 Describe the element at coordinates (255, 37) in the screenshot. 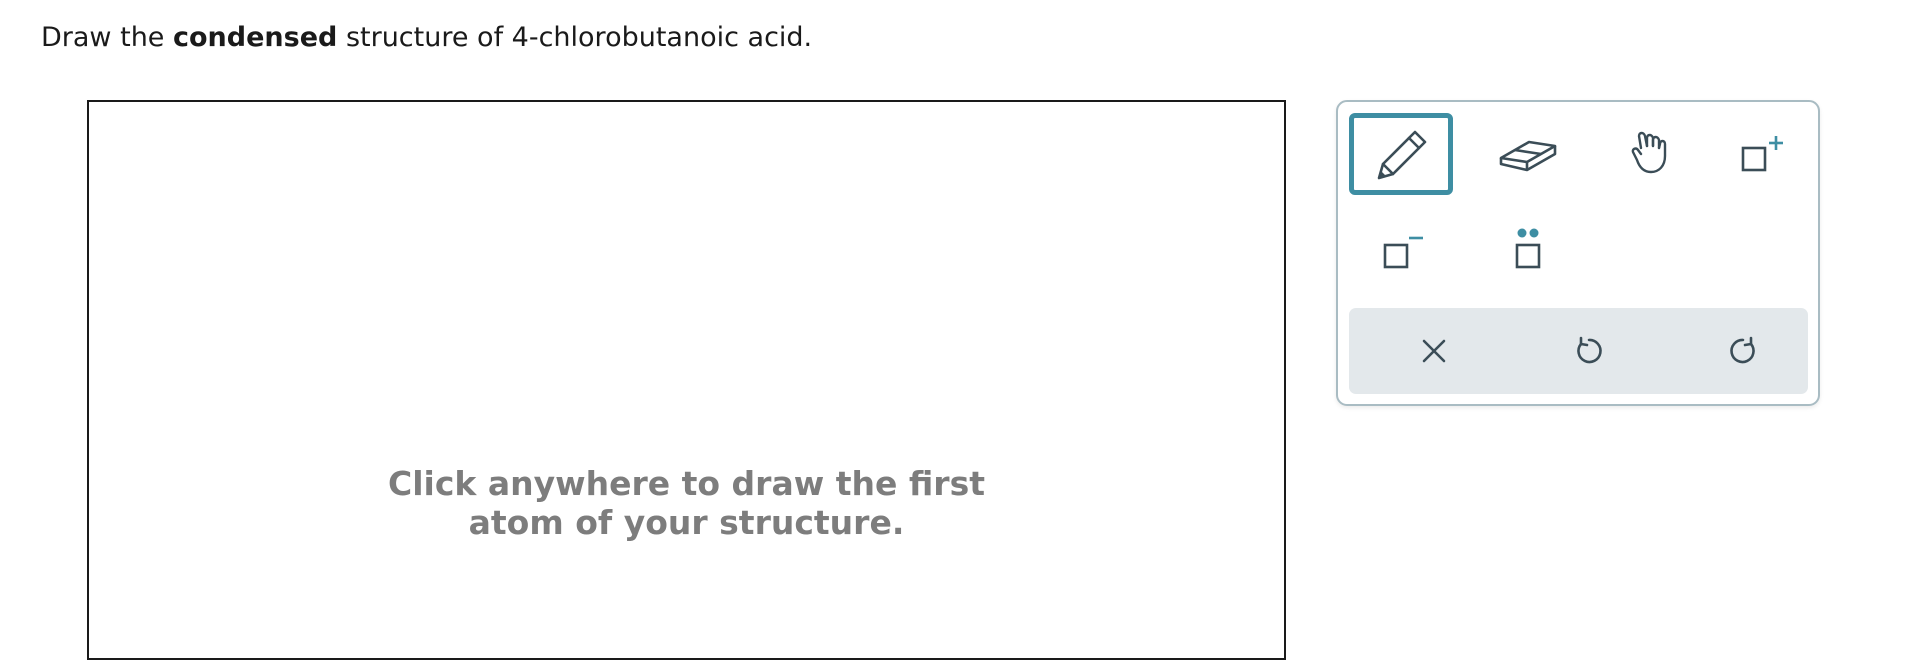

I see `question-emphasis: condensed` at that location.